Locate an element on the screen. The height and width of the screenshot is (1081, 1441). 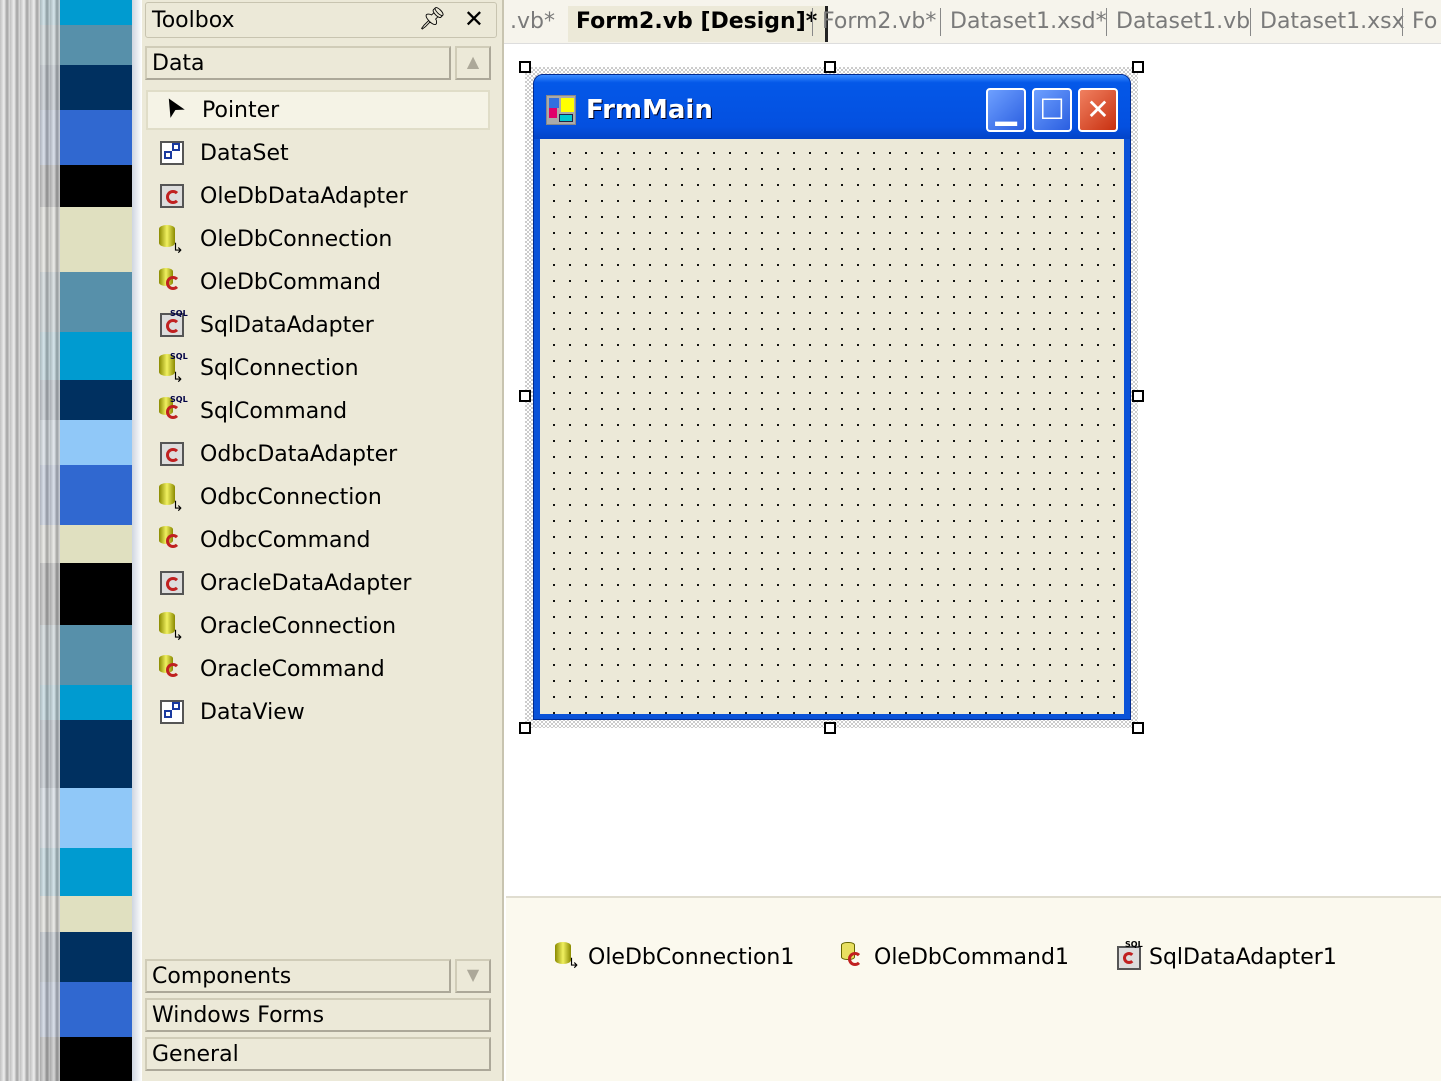
scroll-down-button: ▼ is located at coordinates (473, 976).